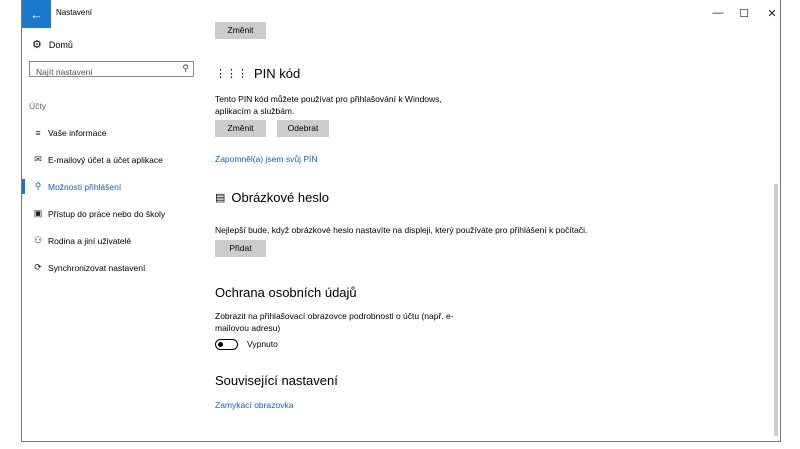 This screenshot has width=800, height=449. Describe the element at coordinates (255, 110) in the screenshot. I see `pin-description-line2: aplikacím a službám.` at that location.